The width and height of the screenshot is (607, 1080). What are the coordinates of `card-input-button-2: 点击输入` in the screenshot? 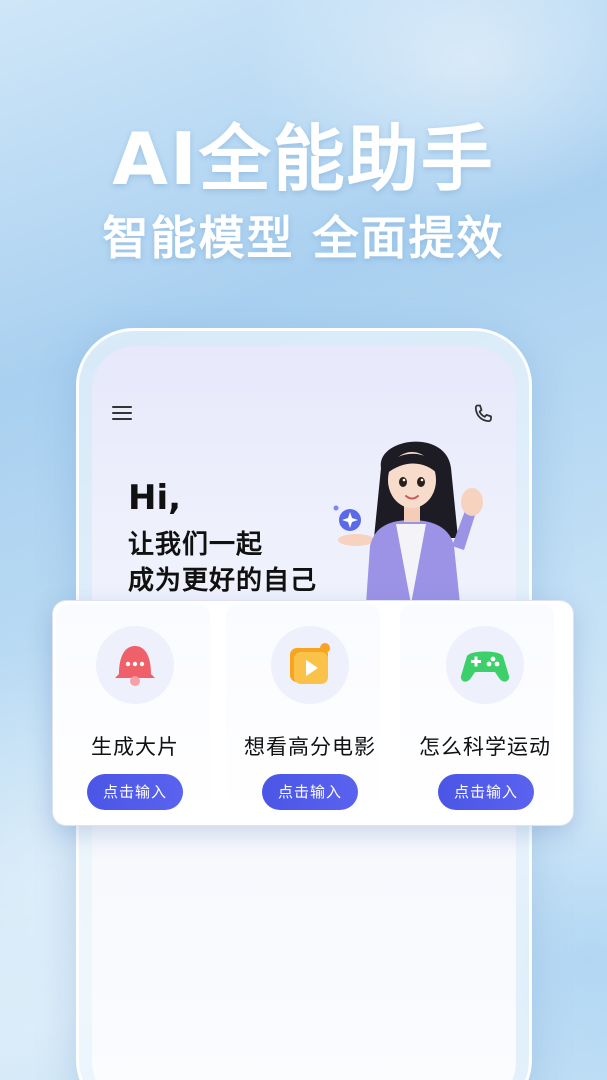 It's located at (310, 792).